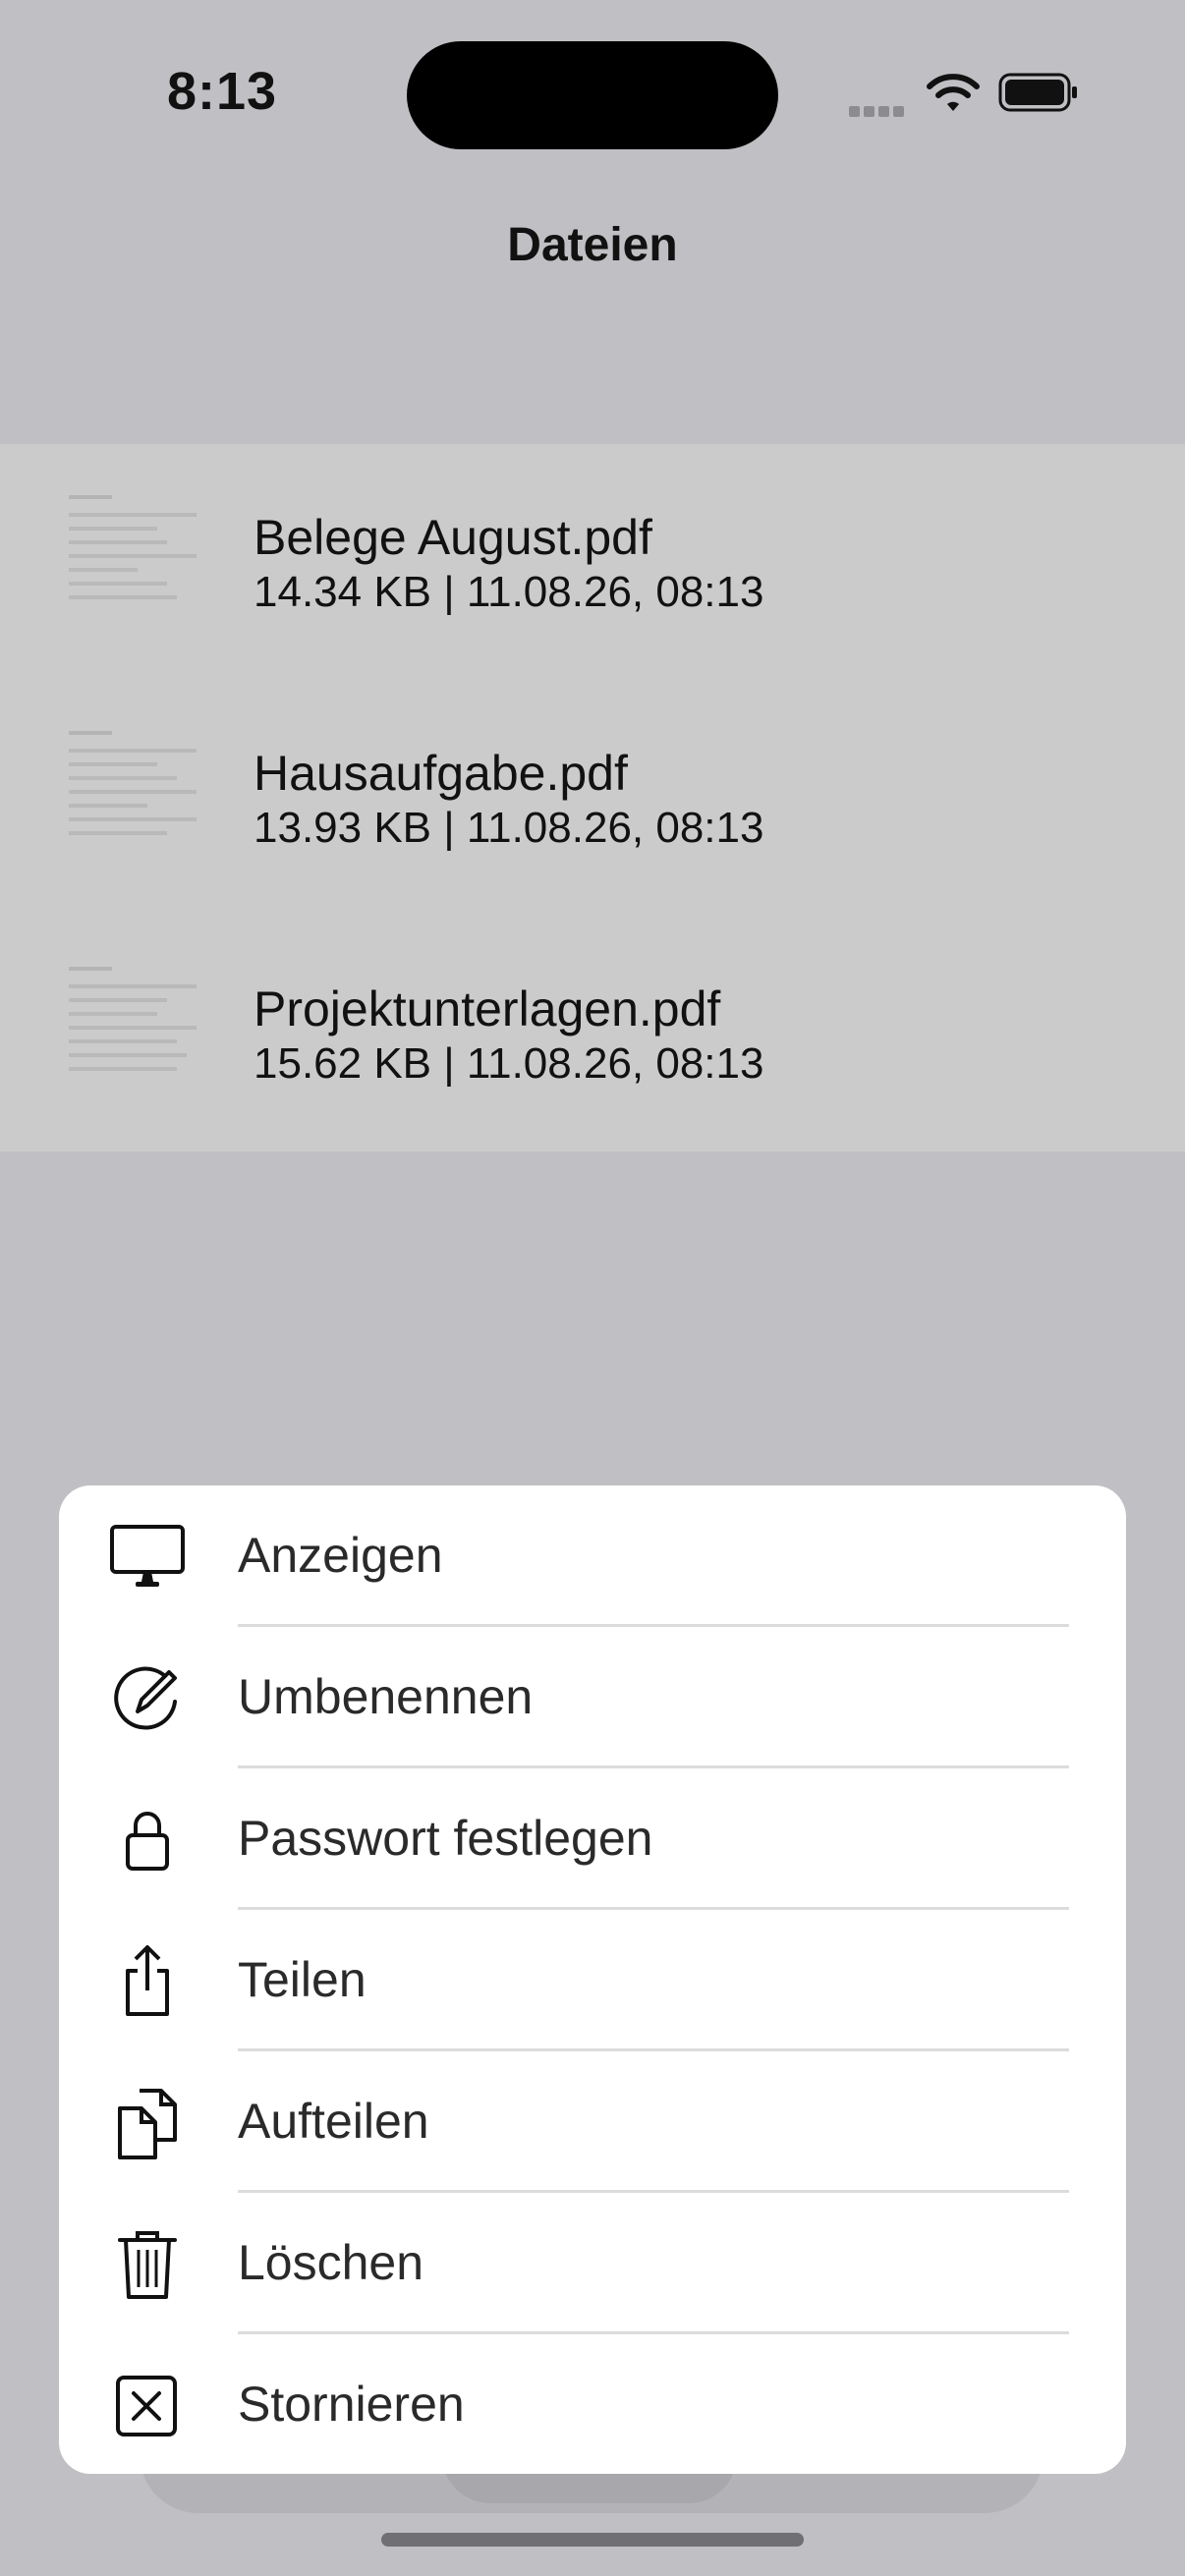 The width and height of the screenshot is (1185, 2576). I want to click on action-split-label: Aufteilen, so click(334, 2121).